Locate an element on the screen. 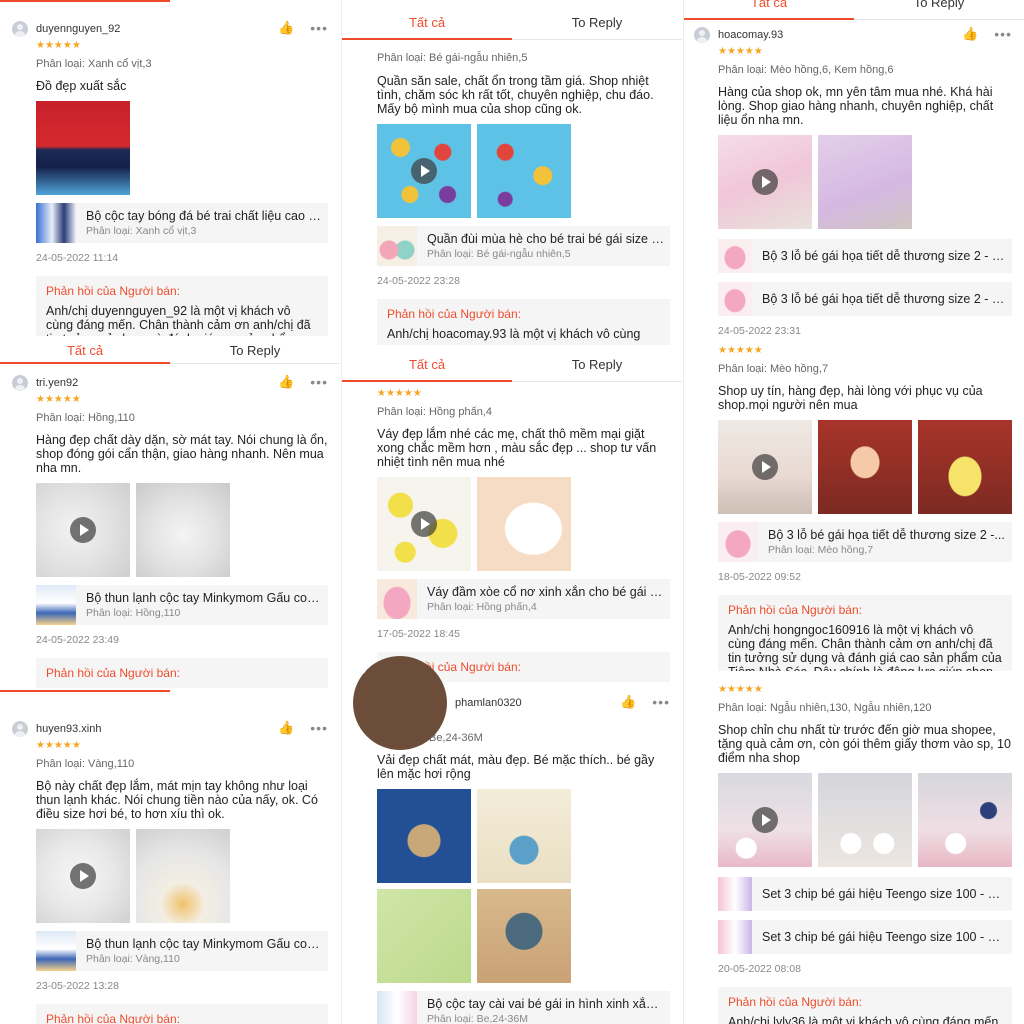 Image resolution: width=1024 pixels, height=1024 pixels. username: tri.yen92 is located at coordinates (57, 383).